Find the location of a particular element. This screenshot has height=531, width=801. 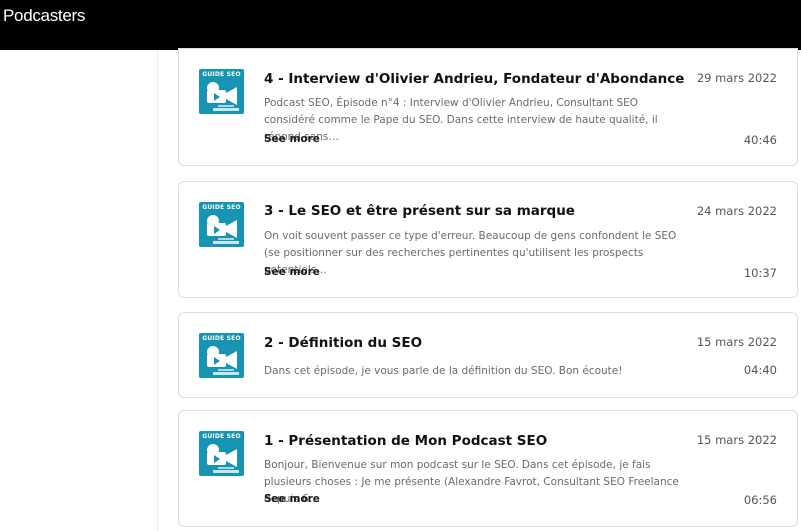

top-bar: Podcasters is located at coordinates (400, 25).